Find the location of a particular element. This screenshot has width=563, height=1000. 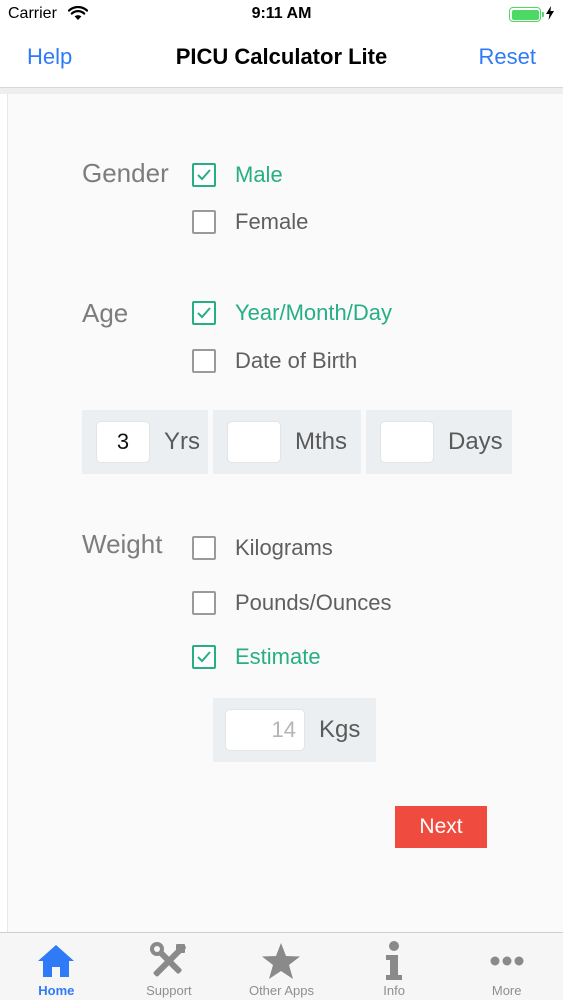

estimated-weight-input is located at coordinates (265, 730).